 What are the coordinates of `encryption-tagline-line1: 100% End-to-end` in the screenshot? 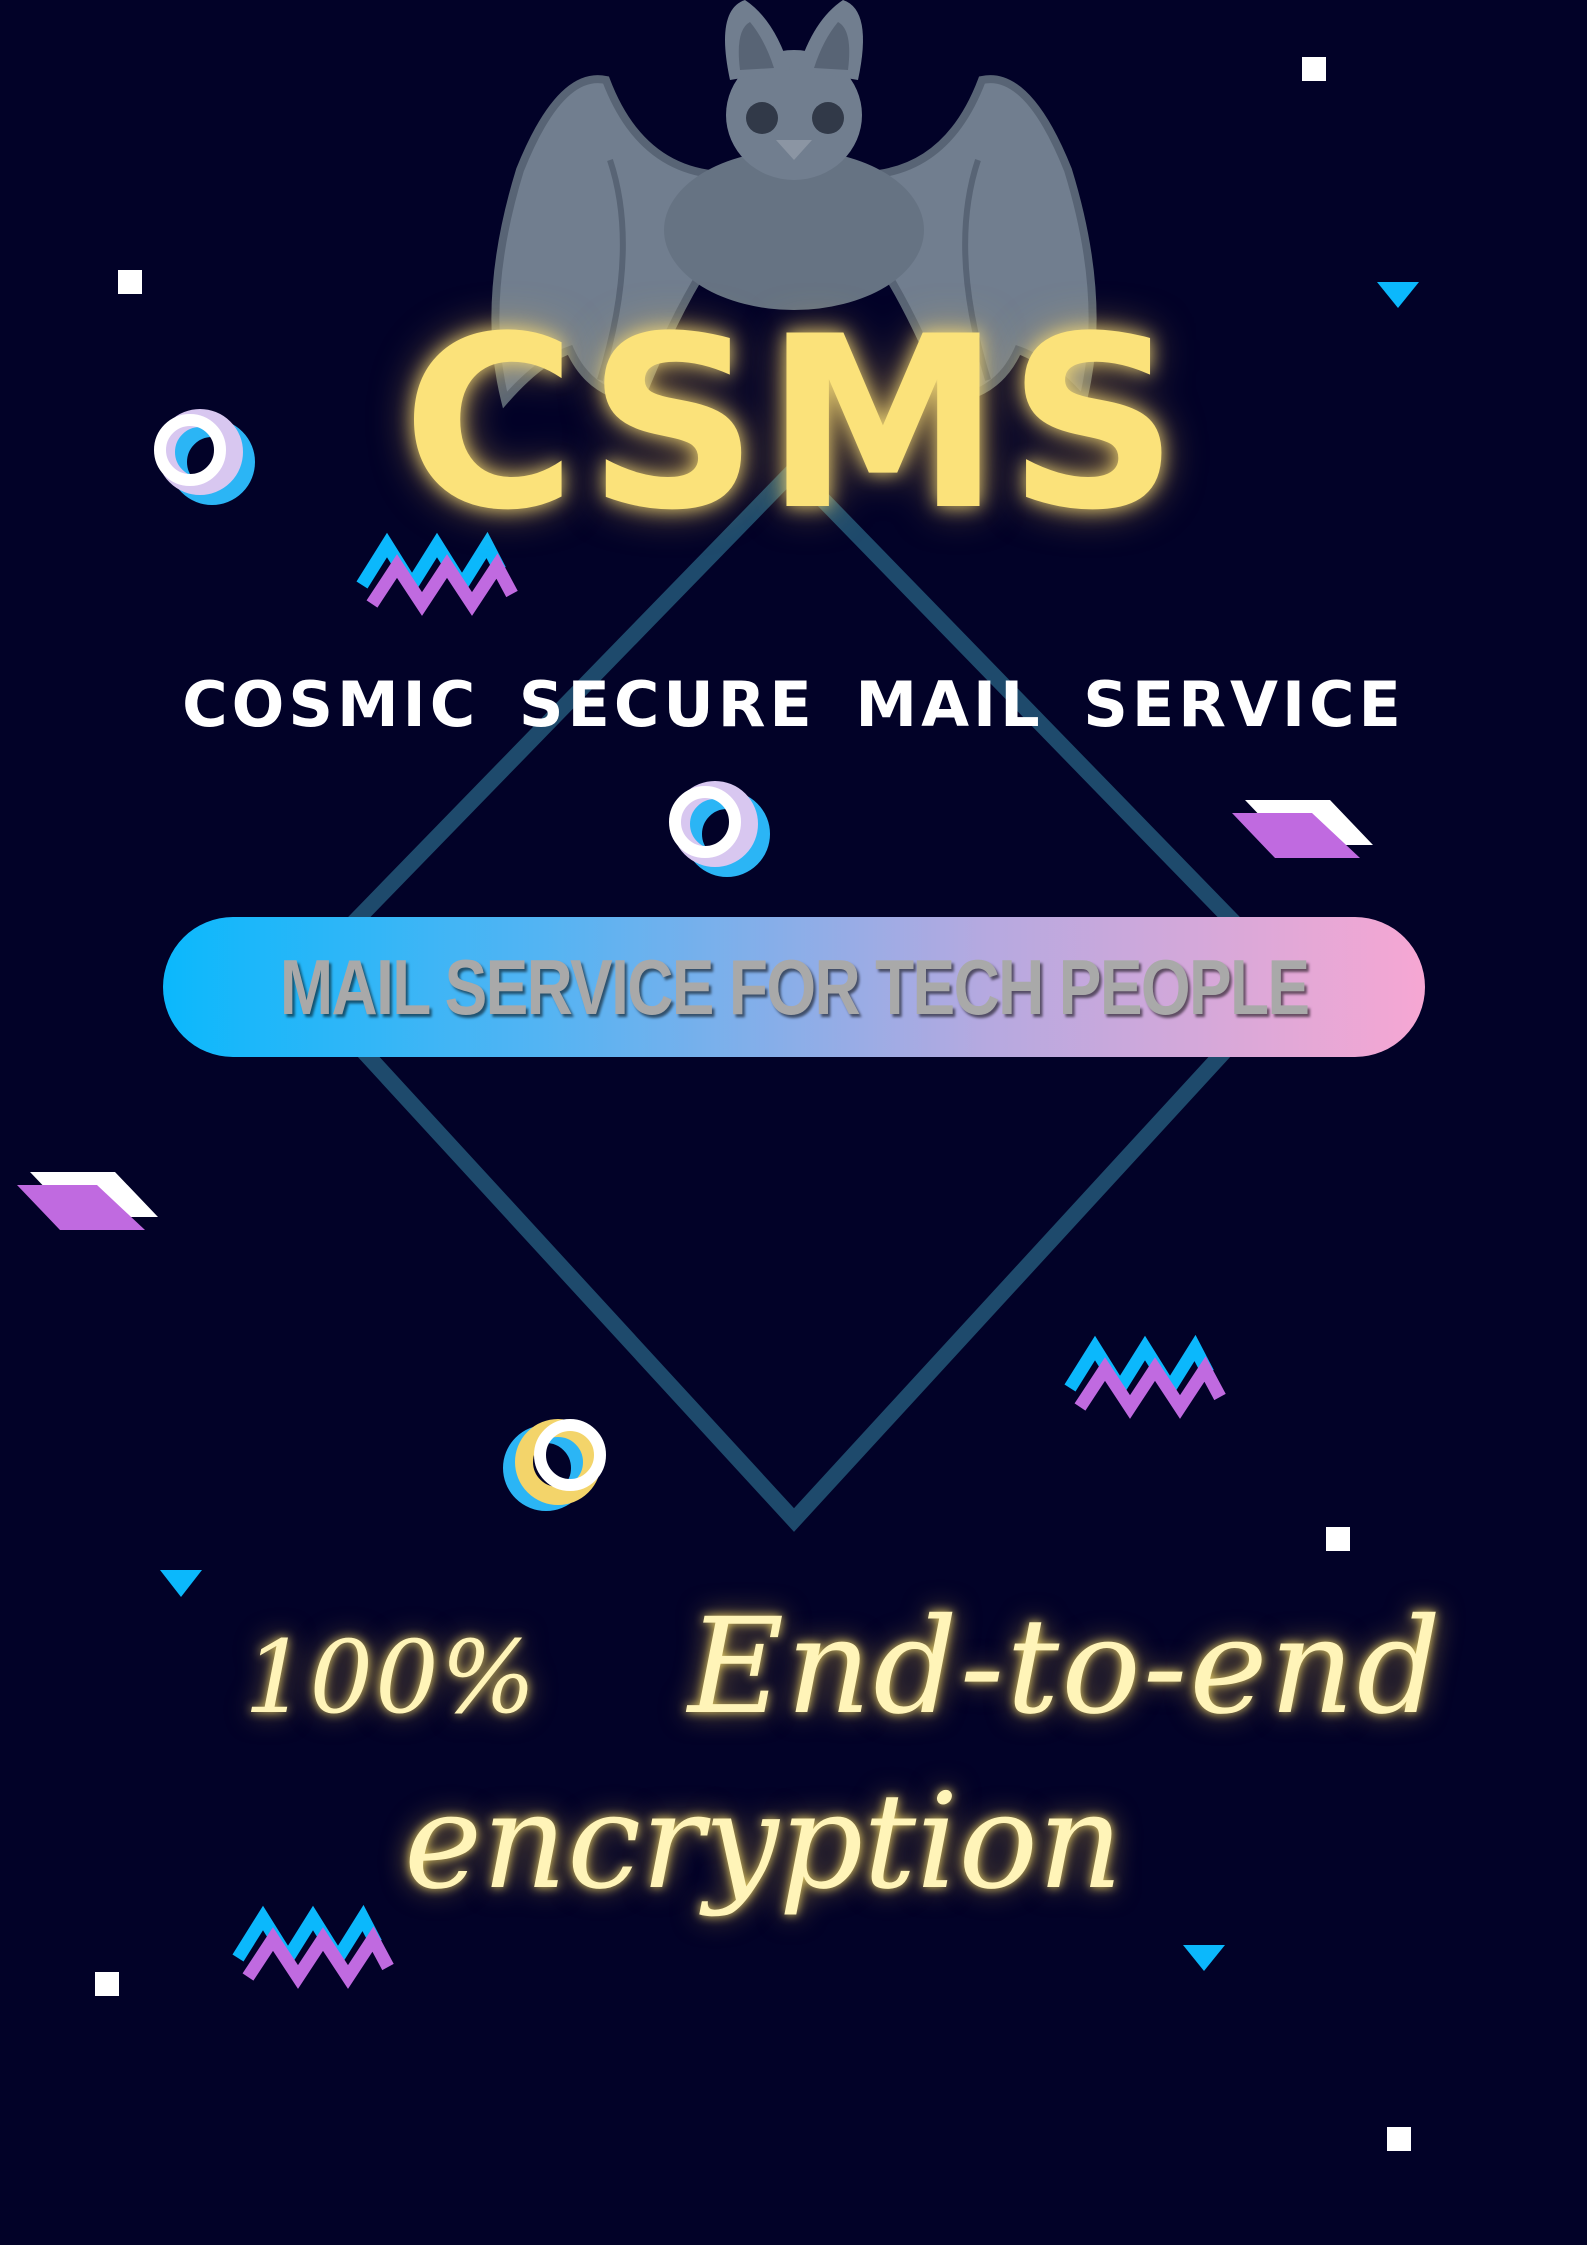 It's located at (793, 1667).